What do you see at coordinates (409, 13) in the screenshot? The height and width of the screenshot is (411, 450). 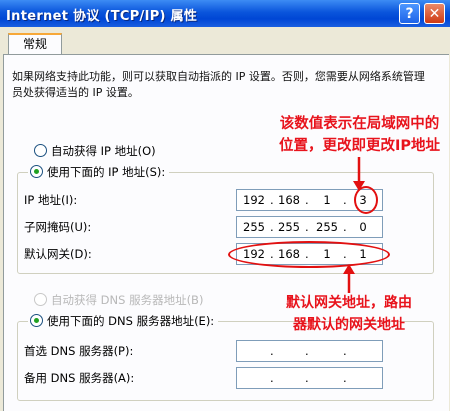 I see `help-button: ?` at bounding box center [409, 13].